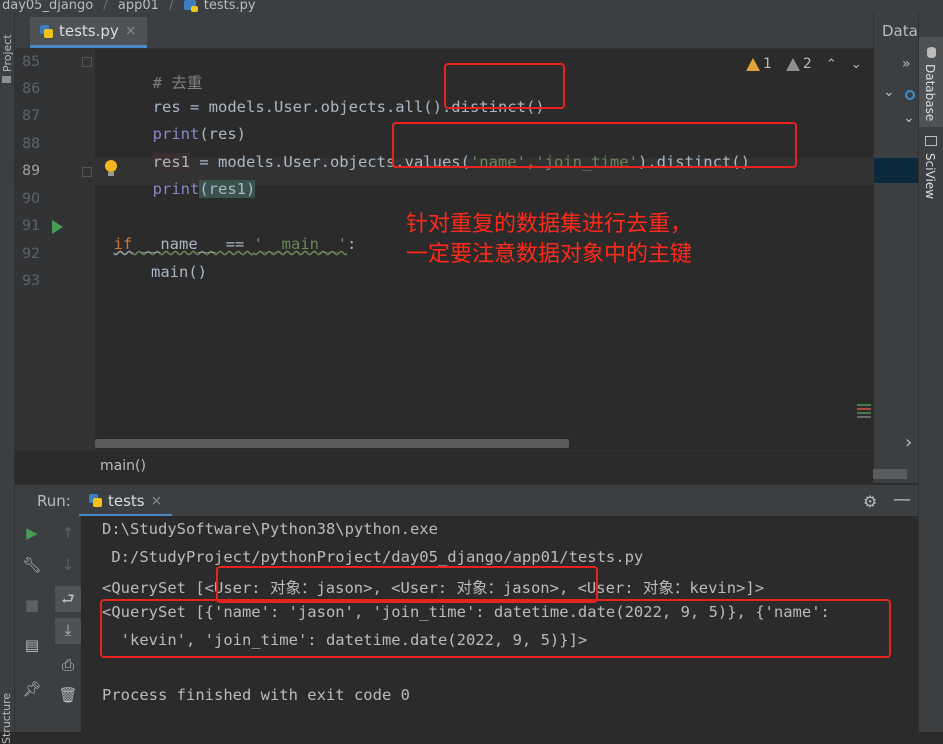 This screenshot has width=943, height=744. Describe the element at coordinates (831, 64) in the screenshot. I see `previous-highlight-icon: ⌃` at that location.